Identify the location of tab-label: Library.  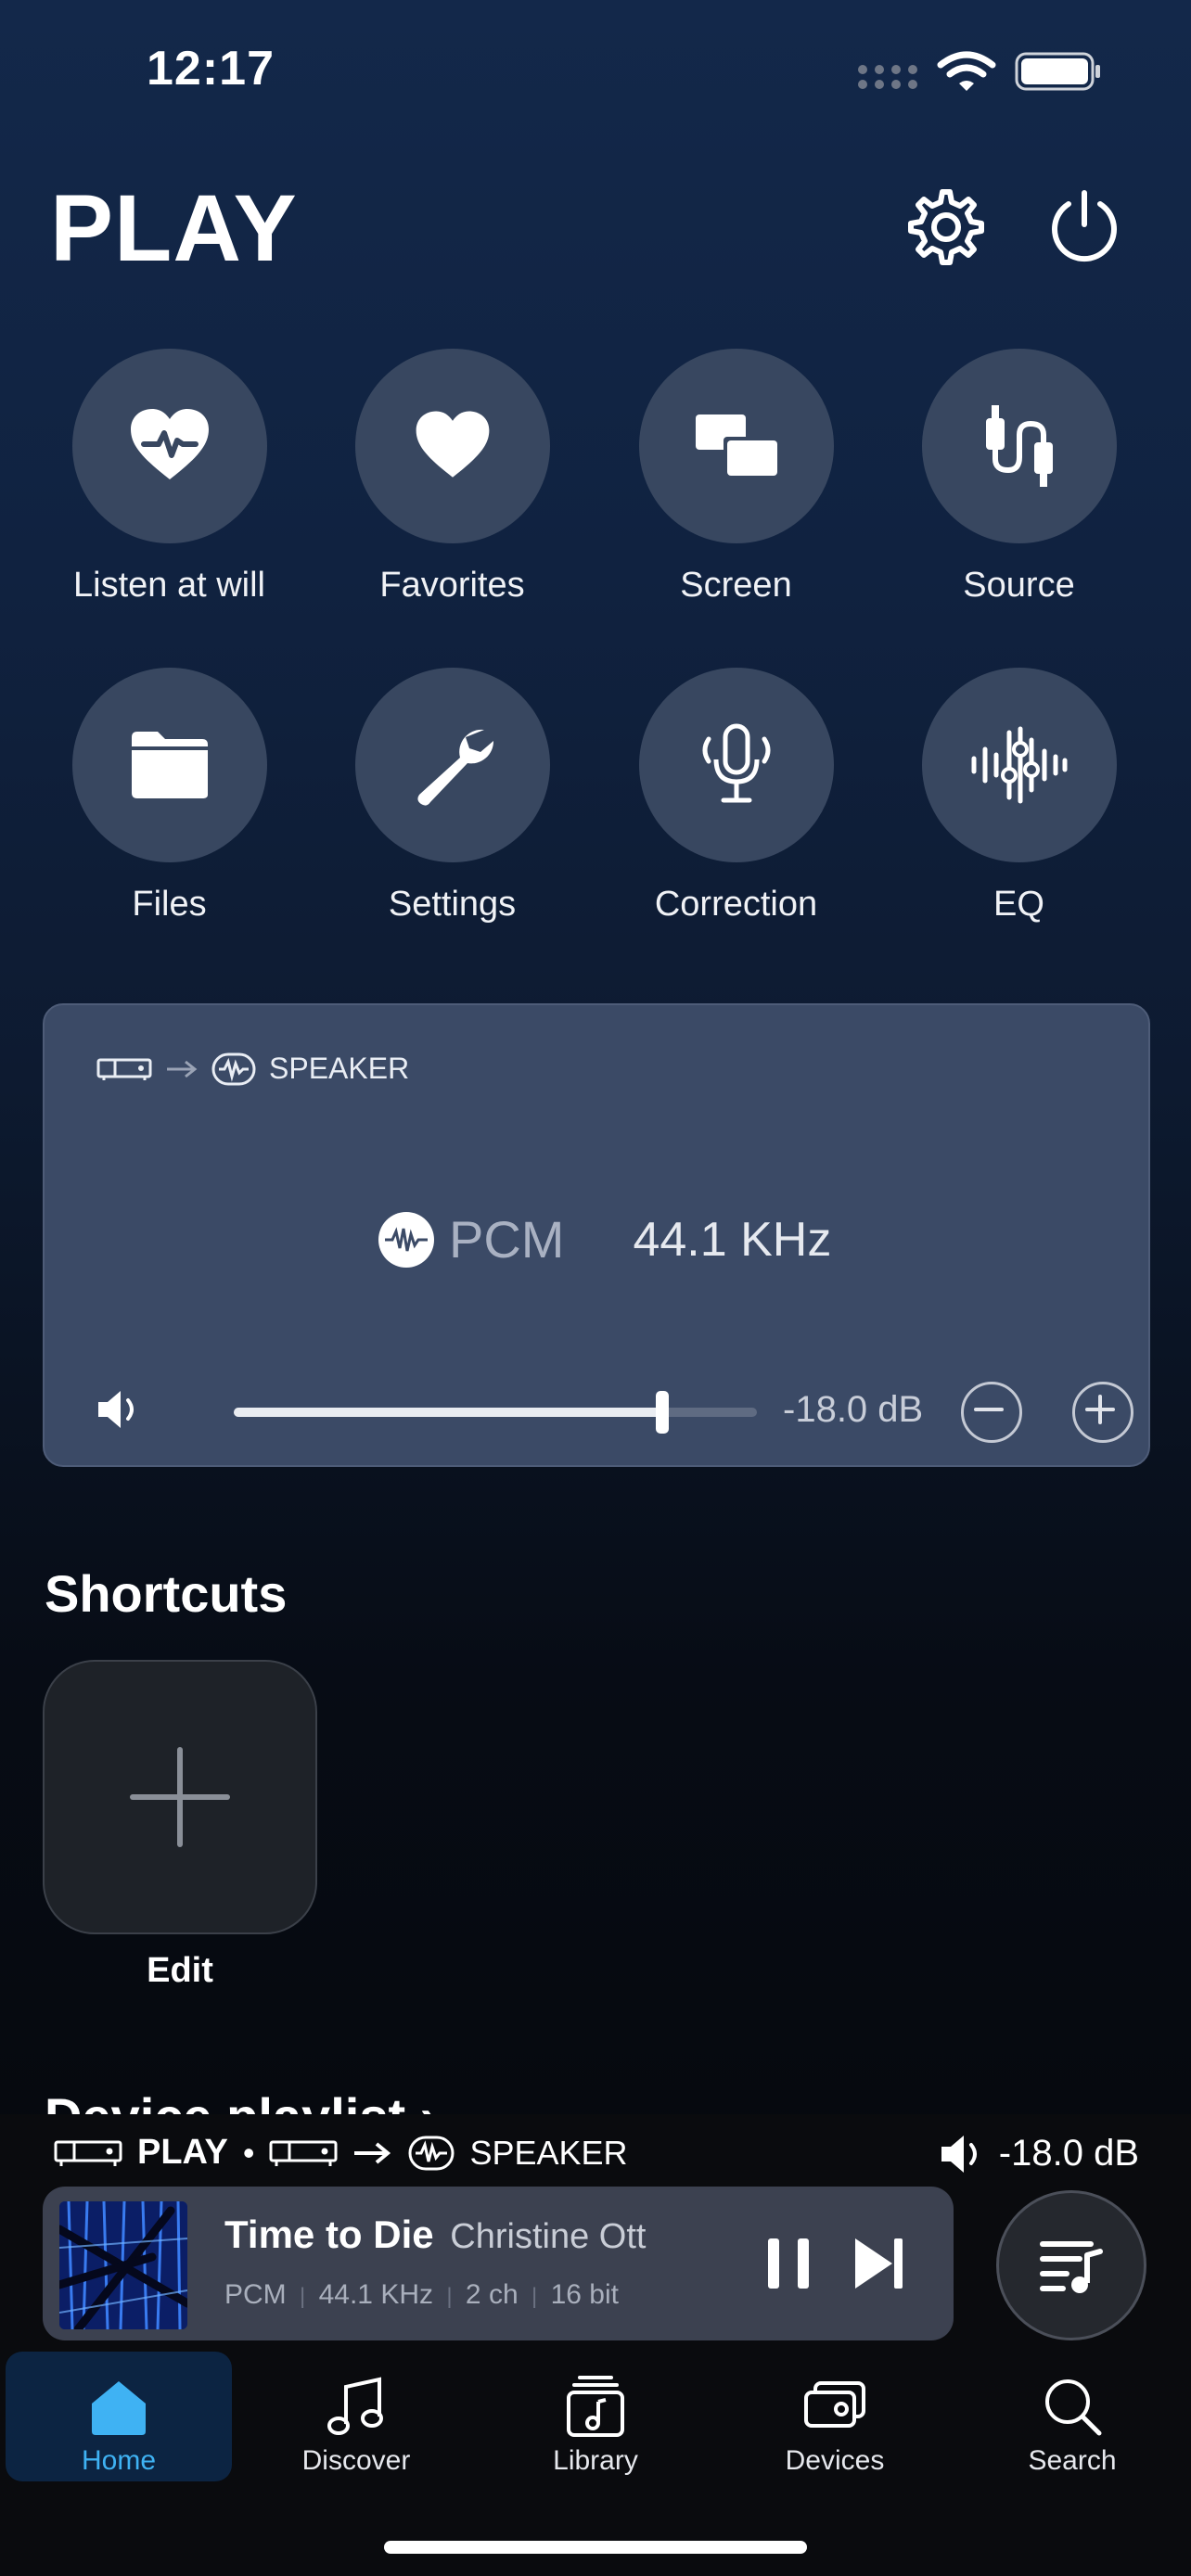
(595, 2460).